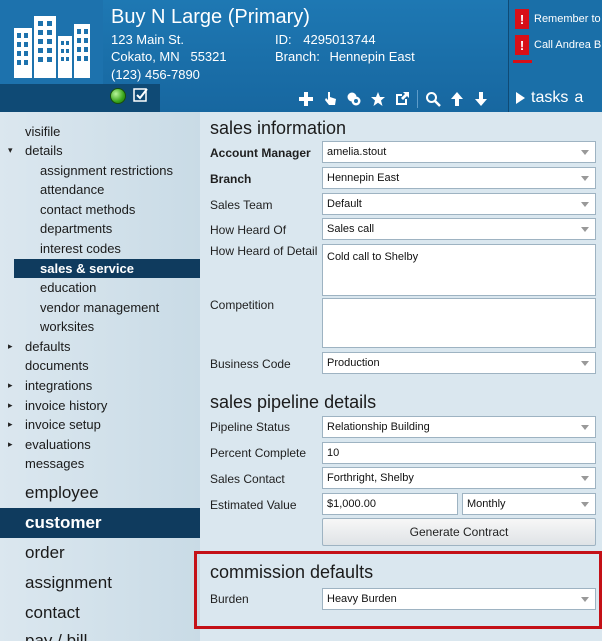  Describe the element at coordinates (529, 504) in the screenshot. I see `estimated-period-select: Monthly` at that location.